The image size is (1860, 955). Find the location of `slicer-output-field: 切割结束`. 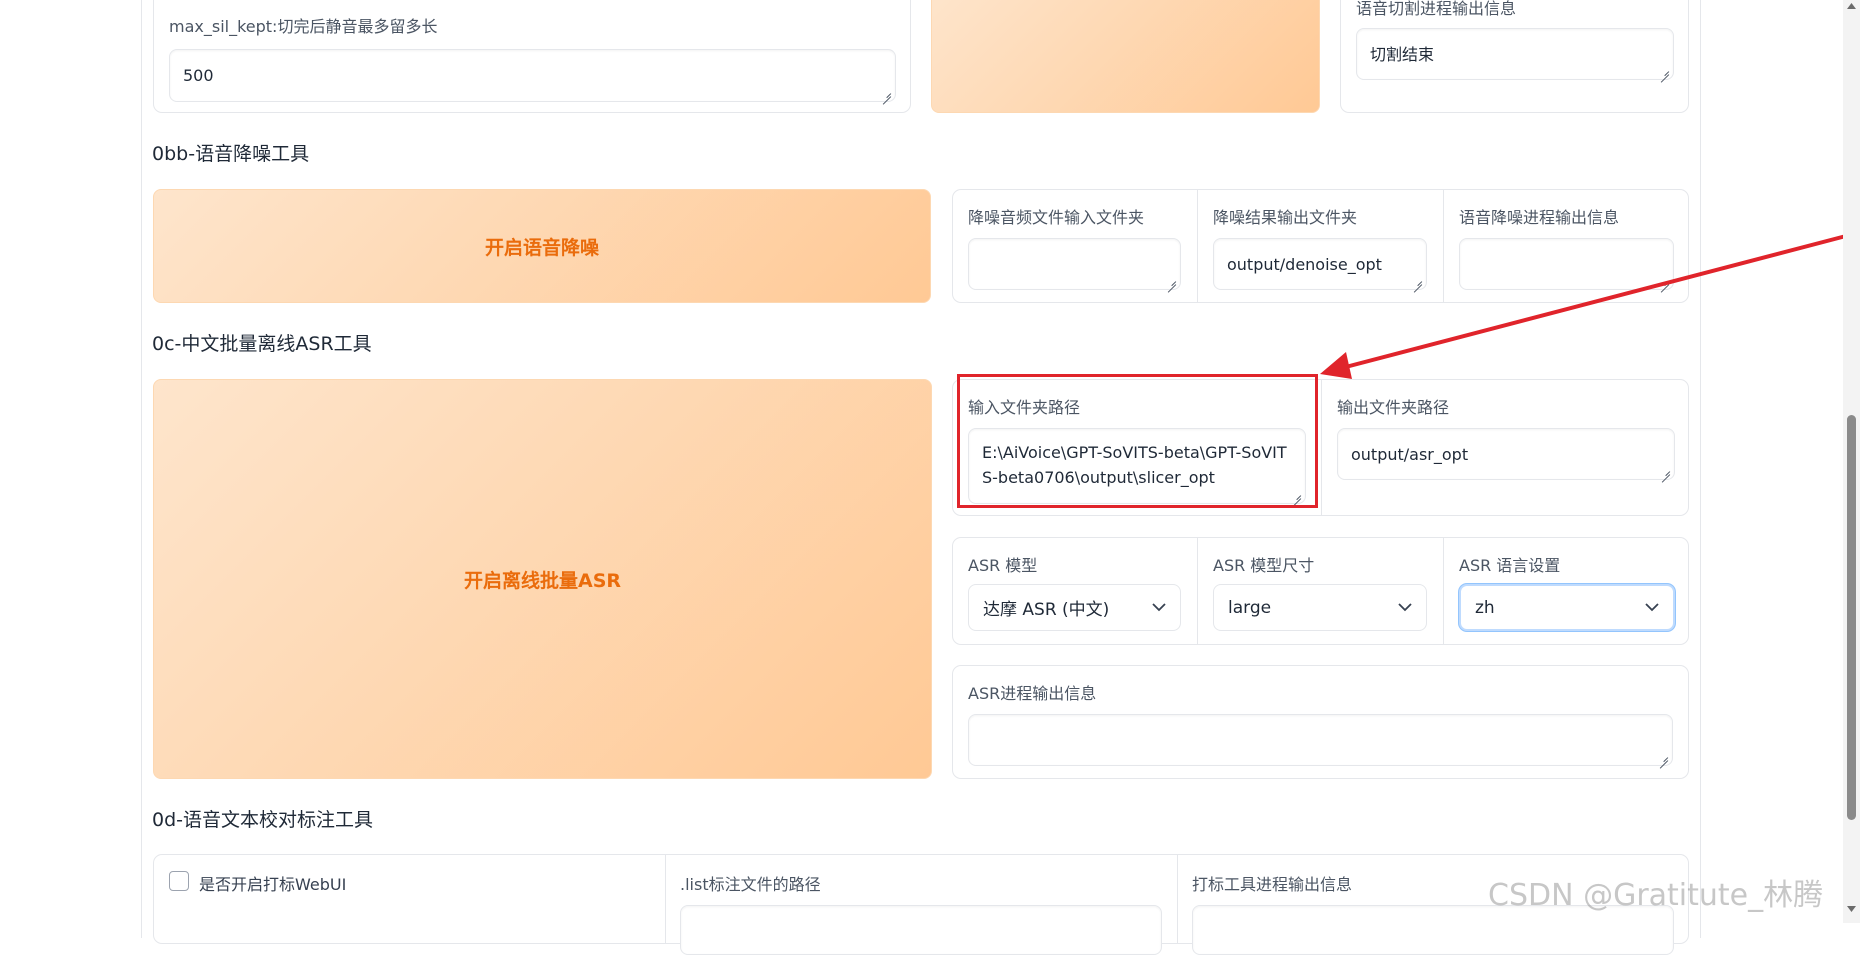

slicer-output-field: 切割结束 is located at coordinates (1515, 54).